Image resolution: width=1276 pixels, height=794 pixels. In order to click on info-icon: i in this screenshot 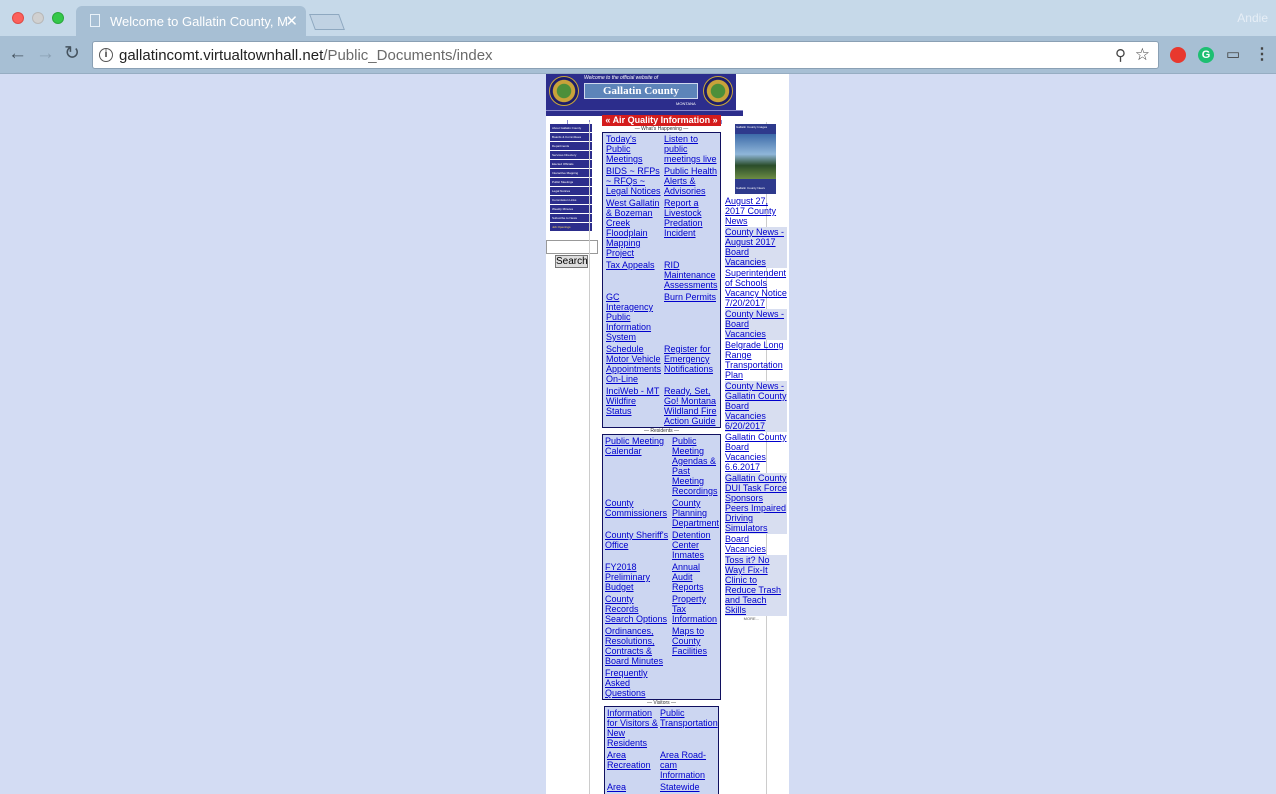, I will do `click(106, 55)`.